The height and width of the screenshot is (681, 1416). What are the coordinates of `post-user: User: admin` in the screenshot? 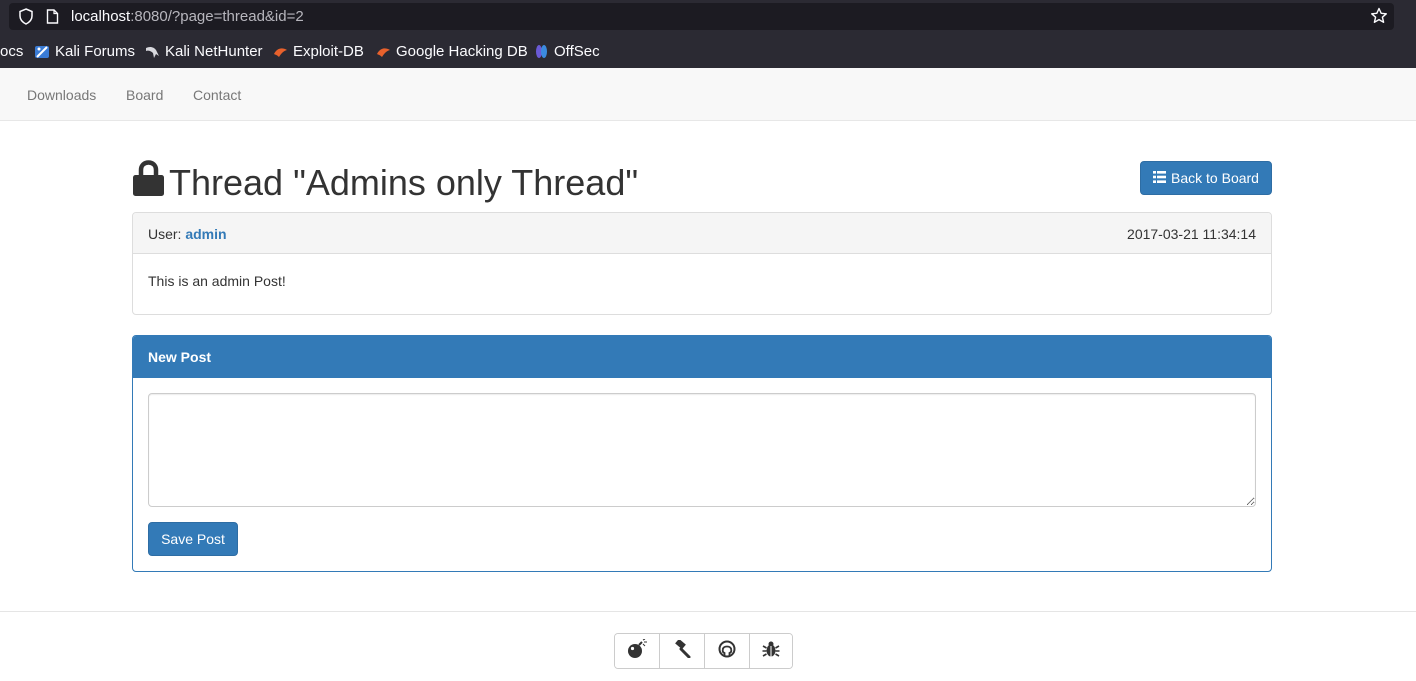 It's located at (187, 234).